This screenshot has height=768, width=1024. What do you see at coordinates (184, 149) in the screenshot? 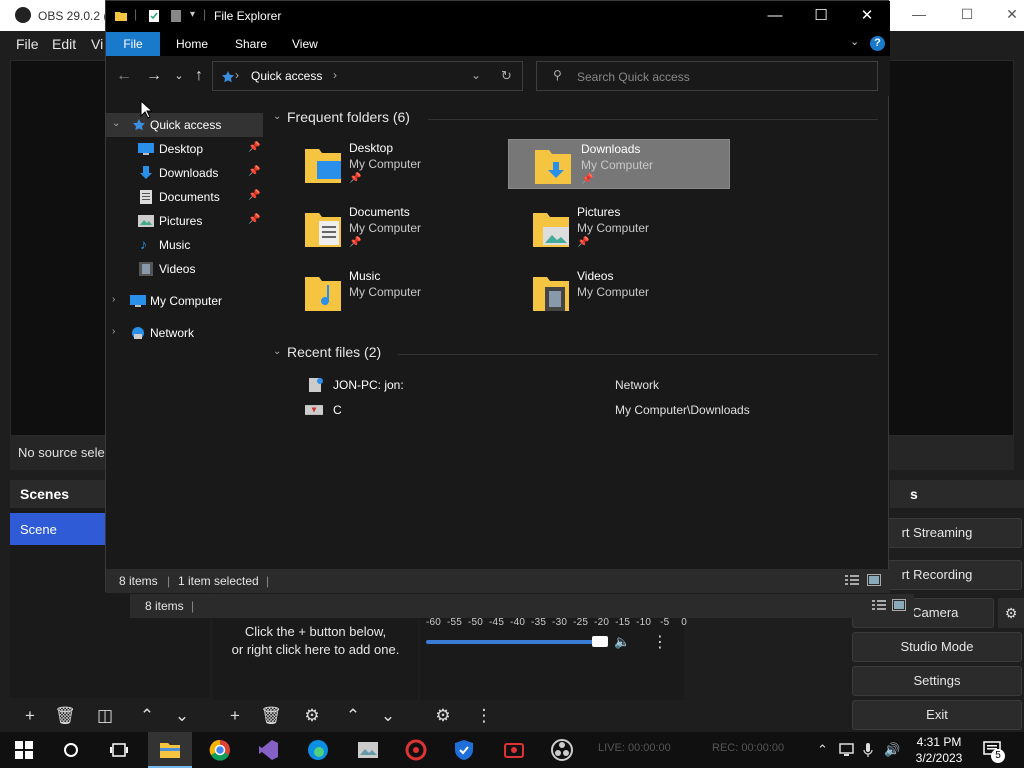
I see `nav-item-desktop: Desktop 📌` at bounding box center [184, 149].